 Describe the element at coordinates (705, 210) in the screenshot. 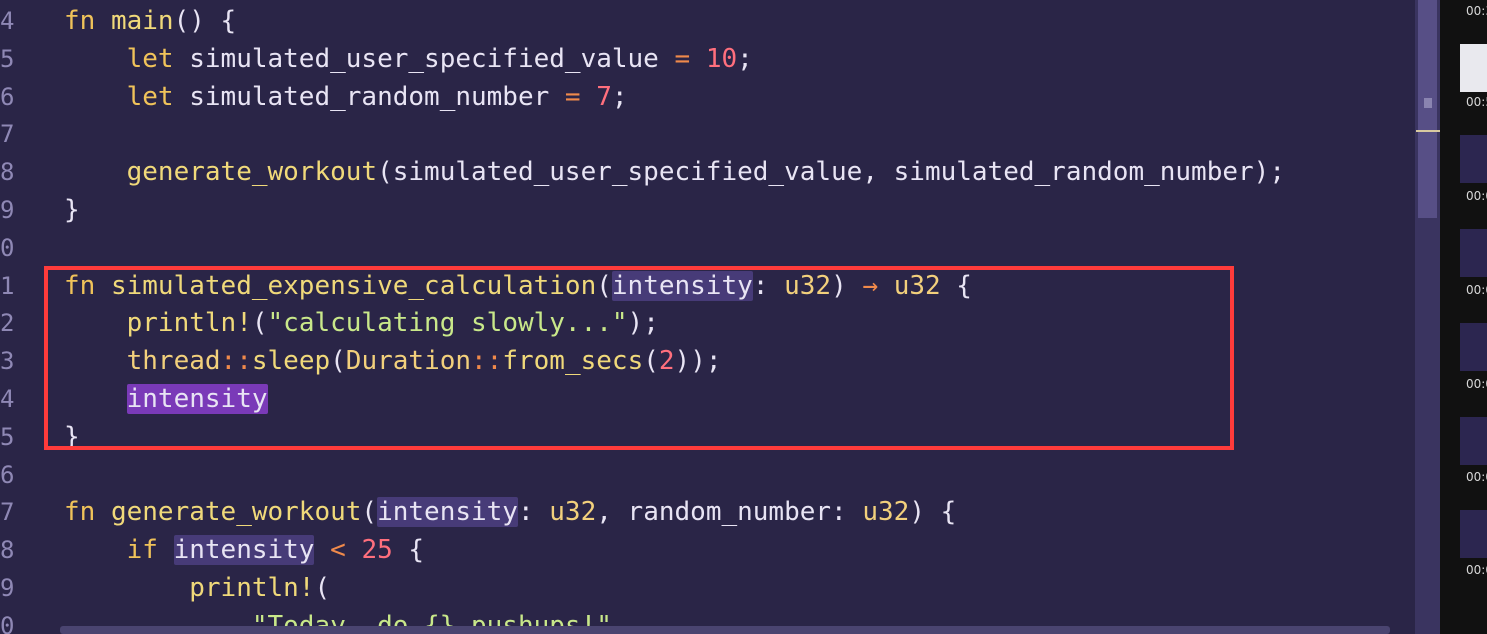

I see `code-line: 9}` at that location.